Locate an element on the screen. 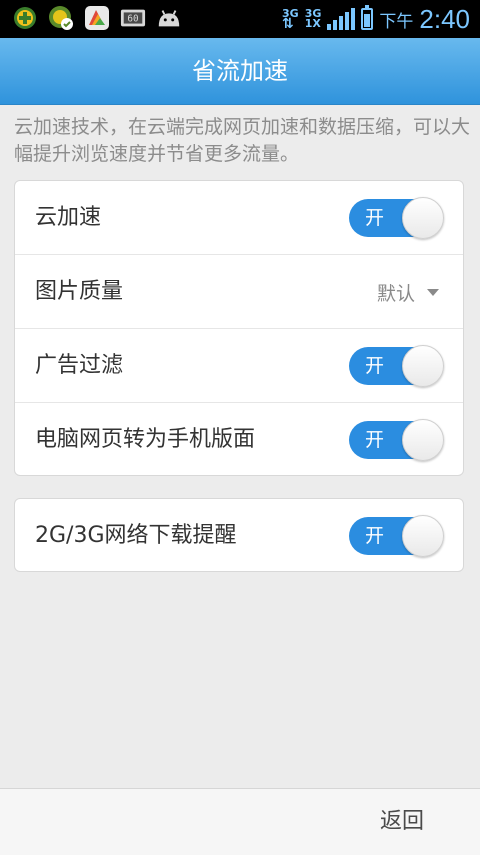 The width and height of the screenshot is (480, 855). setting-label: 电脑网页转为手机版面 is located at coordinates (145, 439).